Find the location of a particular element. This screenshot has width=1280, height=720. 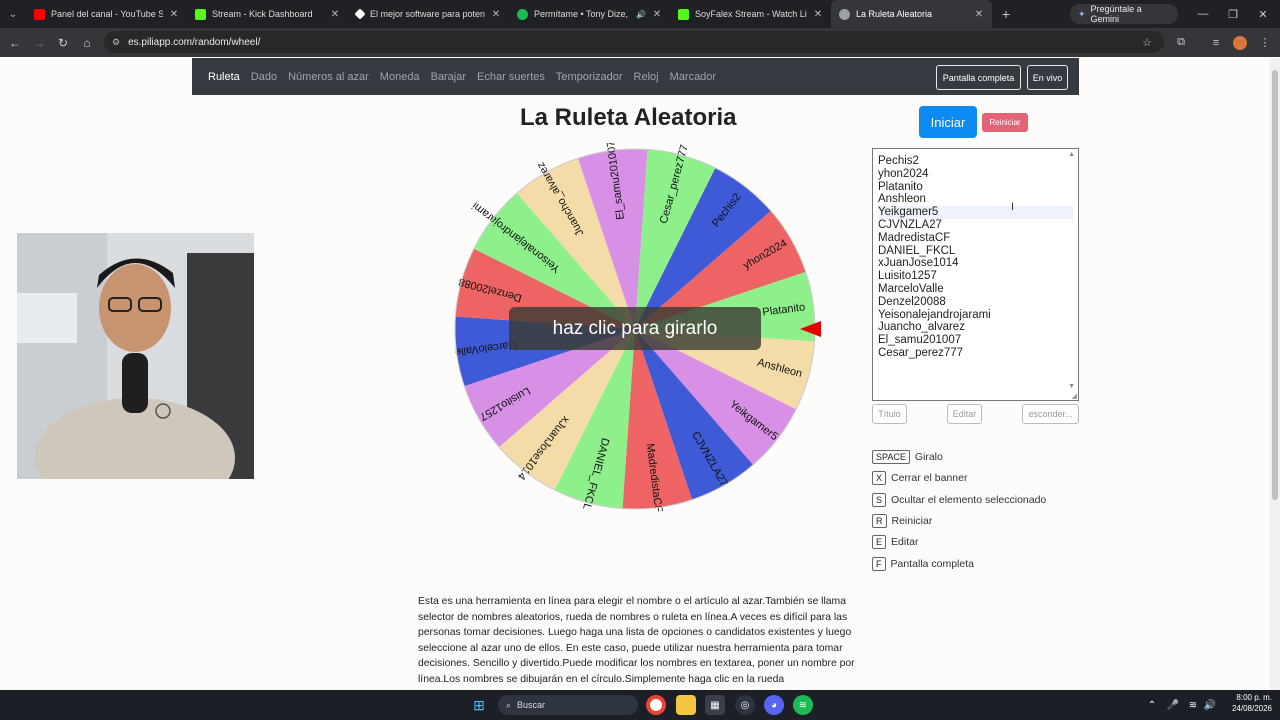

webcam-overlay is located at coordinates (135, 356).